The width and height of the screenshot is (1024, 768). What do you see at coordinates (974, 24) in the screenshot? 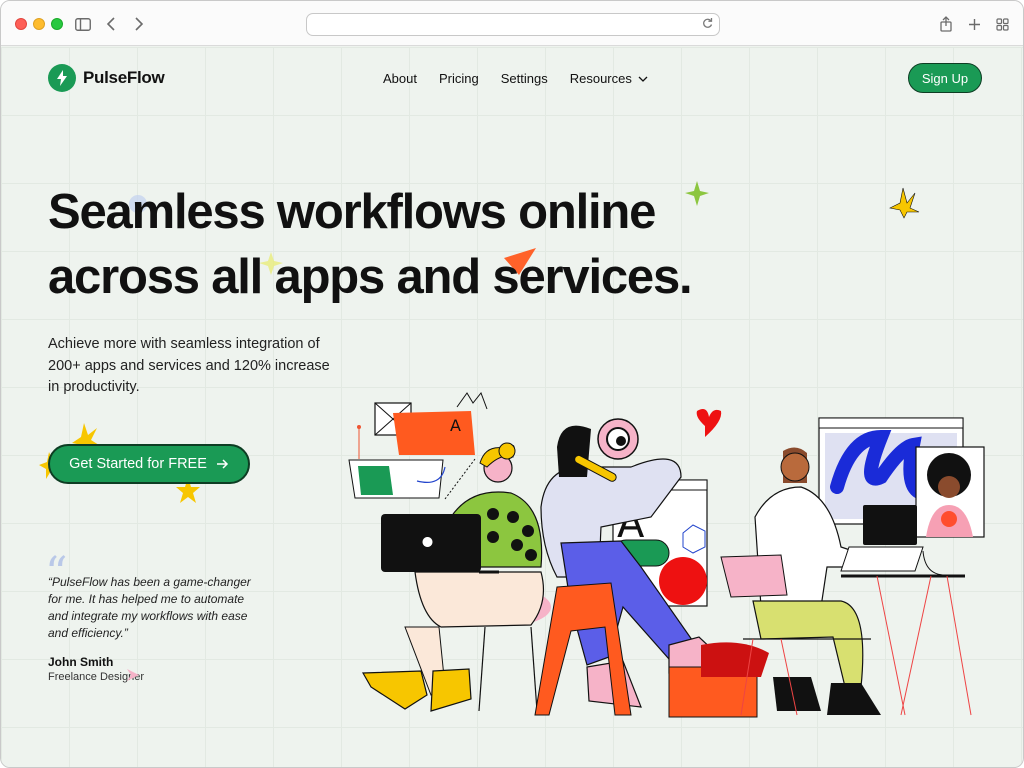
I see `new-tab-icon` at bounding box center [974, 24].